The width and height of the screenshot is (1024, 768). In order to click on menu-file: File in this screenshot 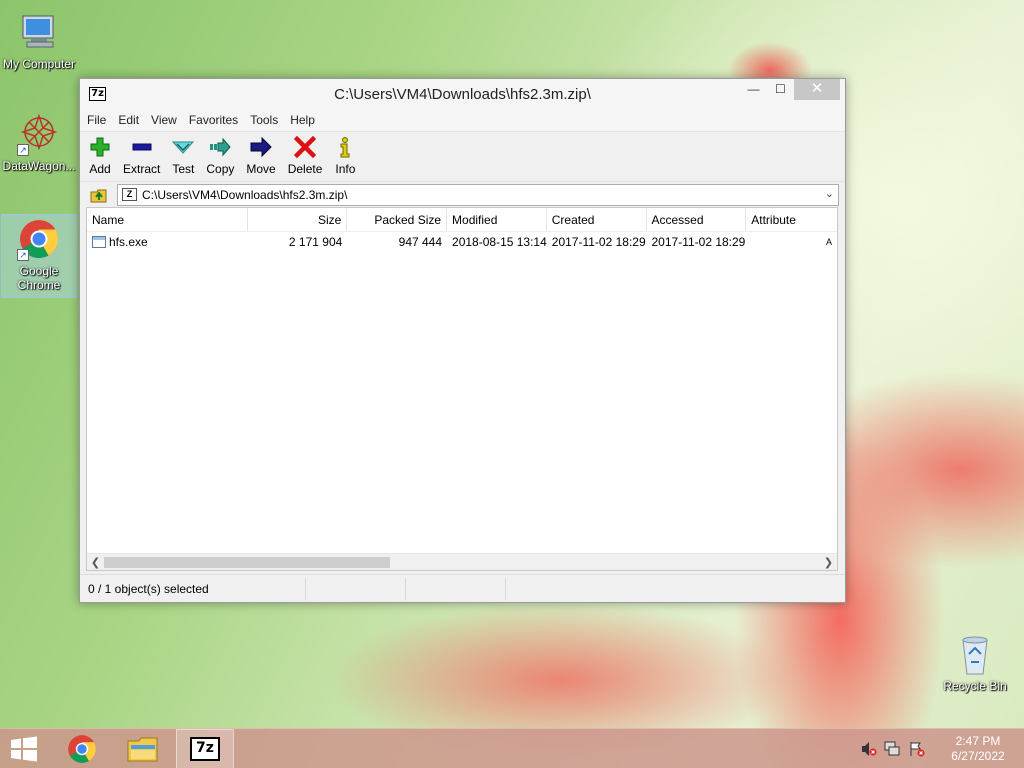, I will do `click(96, 120)`.